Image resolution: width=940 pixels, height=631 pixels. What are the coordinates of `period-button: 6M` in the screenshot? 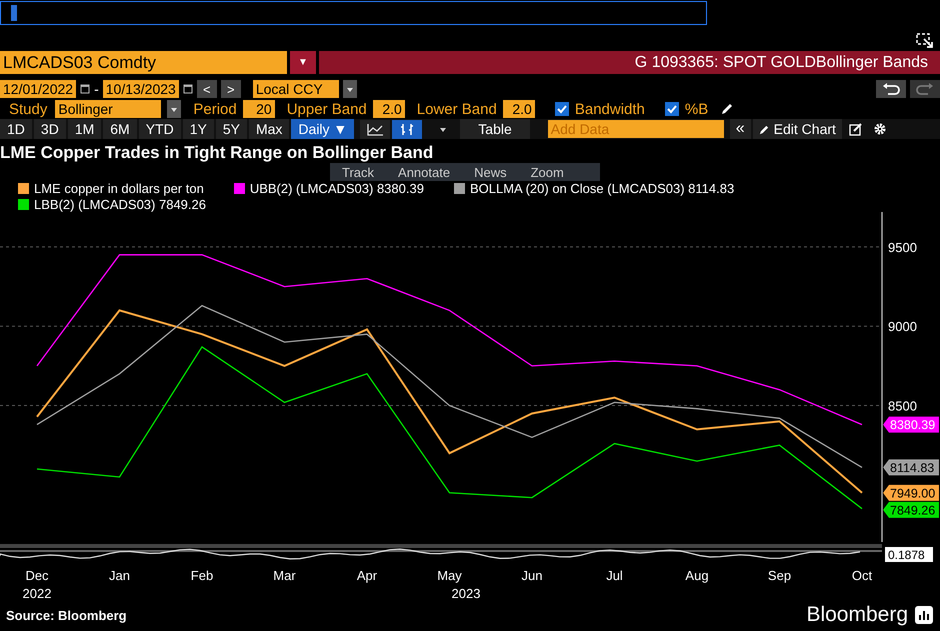 It's located at (120, 129).